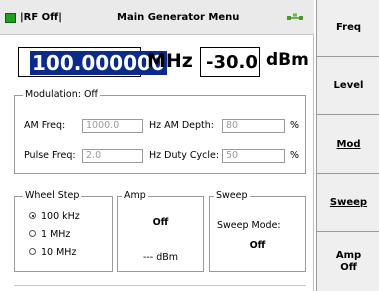 The height and width of the screenshot is (291, 379). I want to click on softkey-label-line2: Off, so click(348, 267).